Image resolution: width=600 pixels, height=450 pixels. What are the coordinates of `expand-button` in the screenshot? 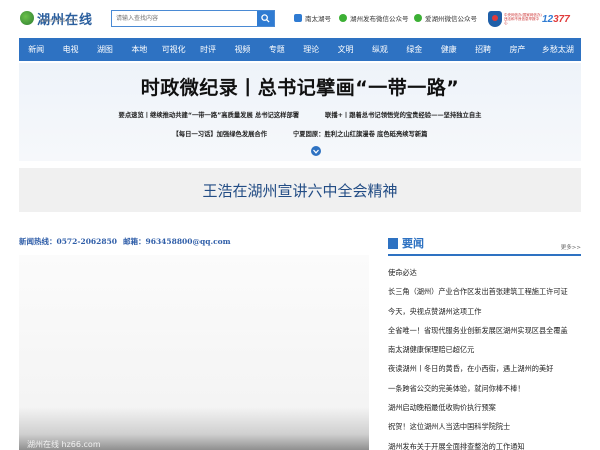 It's located at (316, 151).